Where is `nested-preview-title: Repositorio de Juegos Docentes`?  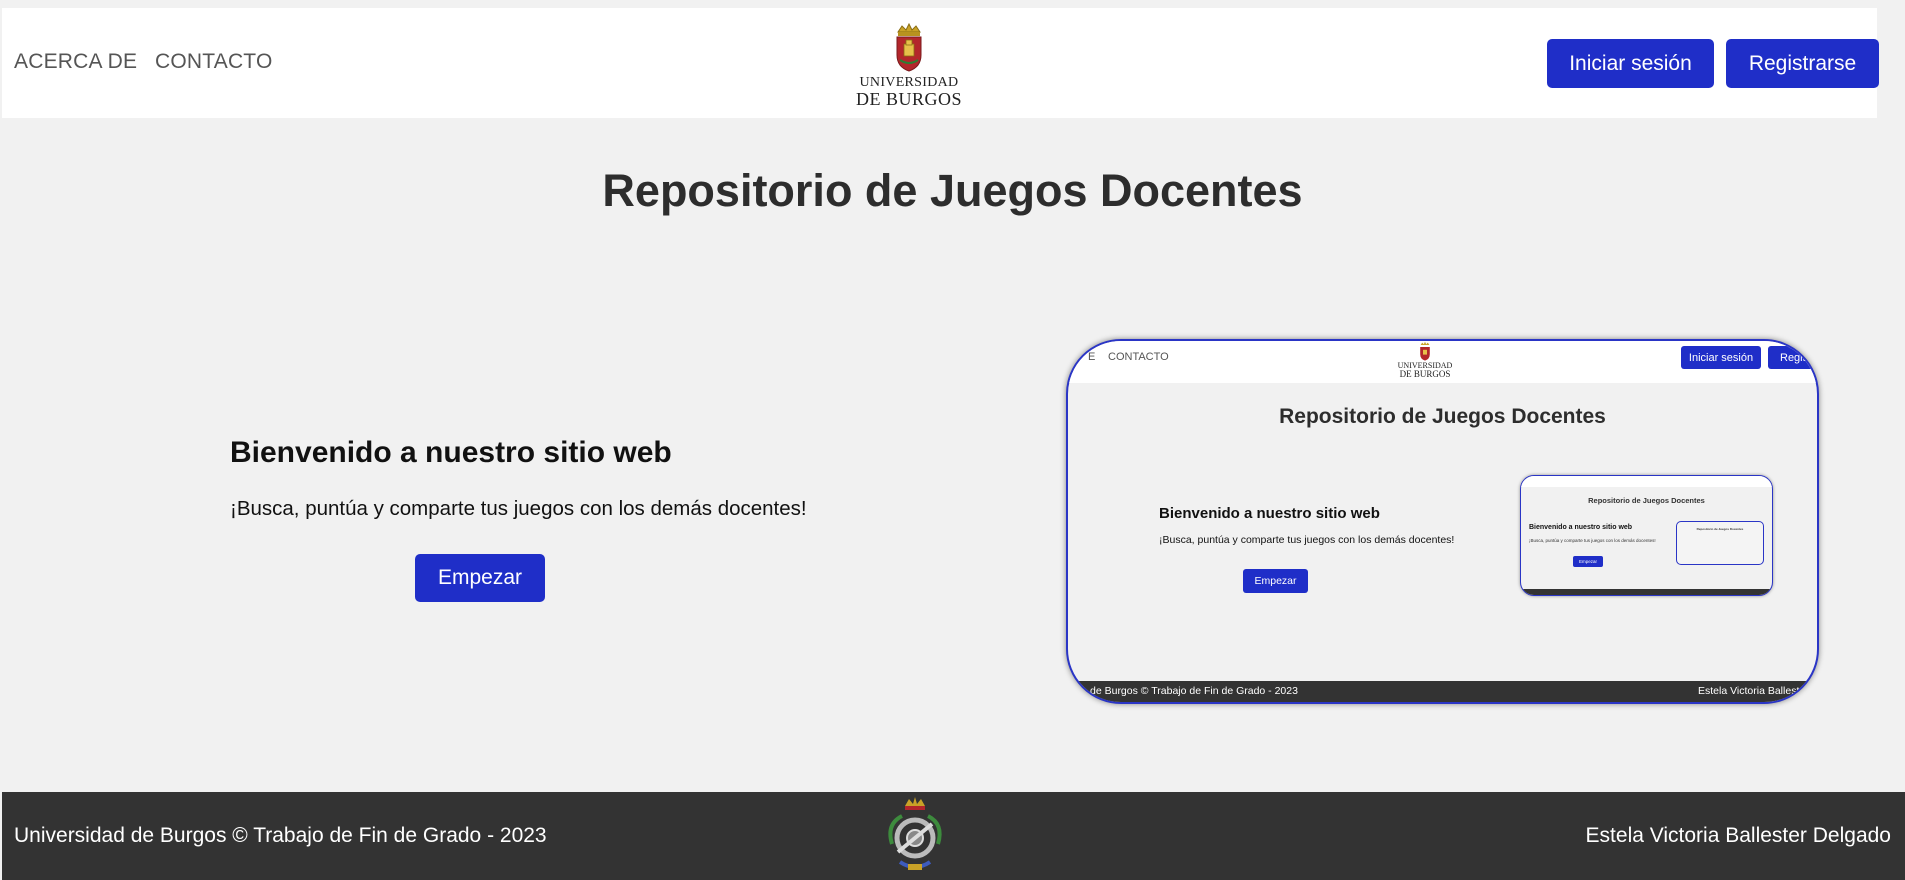 nested-preview-title: Repositorio de Juegos Docentes is located at coordinates (1646, 500).